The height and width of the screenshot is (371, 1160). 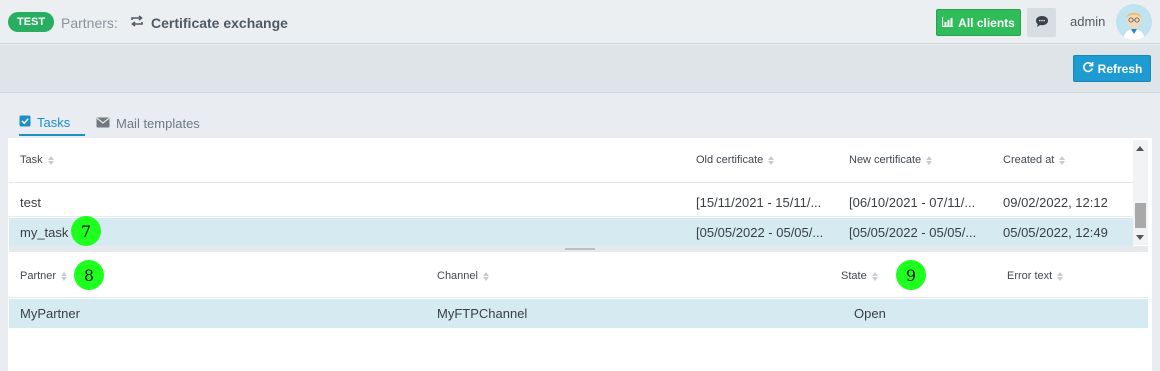 What do you see at coordinates (1134, 22) in the screenshot?
I see `avatar` at bounding box center [1134, 22].